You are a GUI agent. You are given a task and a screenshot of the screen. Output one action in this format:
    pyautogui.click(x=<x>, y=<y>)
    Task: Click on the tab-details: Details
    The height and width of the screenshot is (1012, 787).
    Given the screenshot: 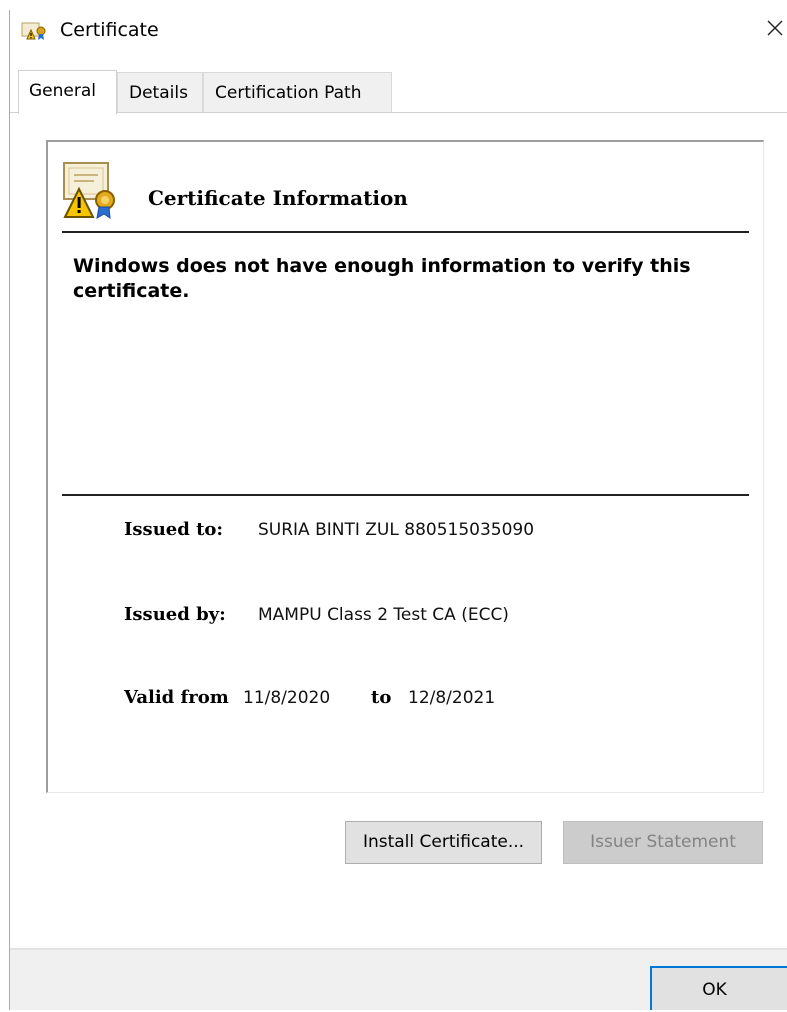 What is the action you would take?
    pyautogui.click(x=160, y=92)
    